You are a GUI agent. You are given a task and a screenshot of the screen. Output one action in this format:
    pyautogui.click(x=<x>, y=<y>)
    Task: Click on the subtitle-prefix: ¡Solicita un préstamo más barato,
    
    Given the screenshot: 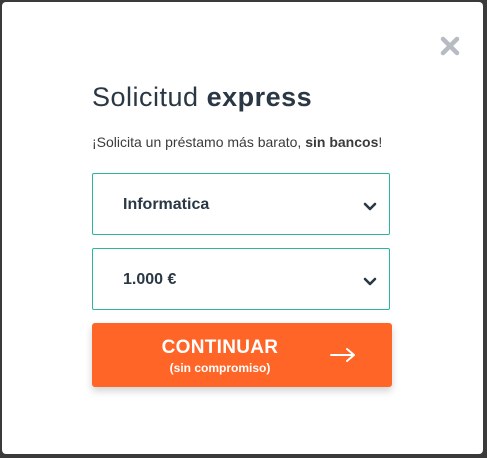 What is the action you would take?
    pyautogui.click(x=199, y=142)
    